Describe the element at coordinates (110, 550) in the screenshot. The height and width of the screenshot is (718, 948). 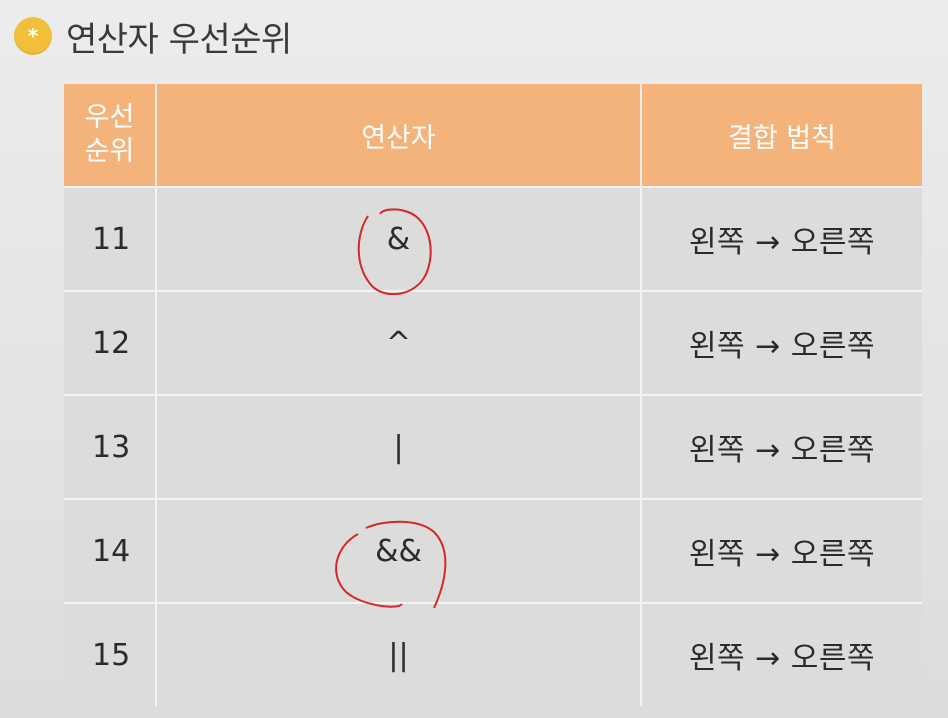
I see `rank-cell: 14` at that location.